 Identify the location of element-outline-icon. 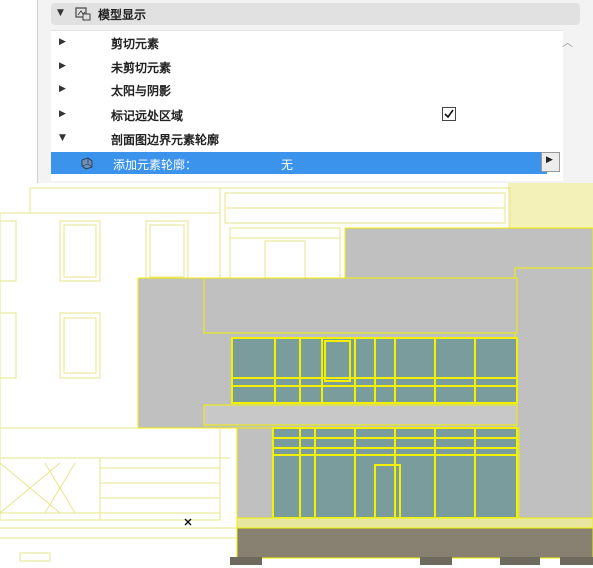
(87, 163).